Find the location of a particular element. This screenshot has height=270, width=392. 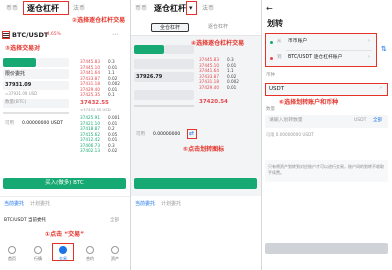

order-book-row: 37429.40 0.01 is located at coordinates (218, 87).